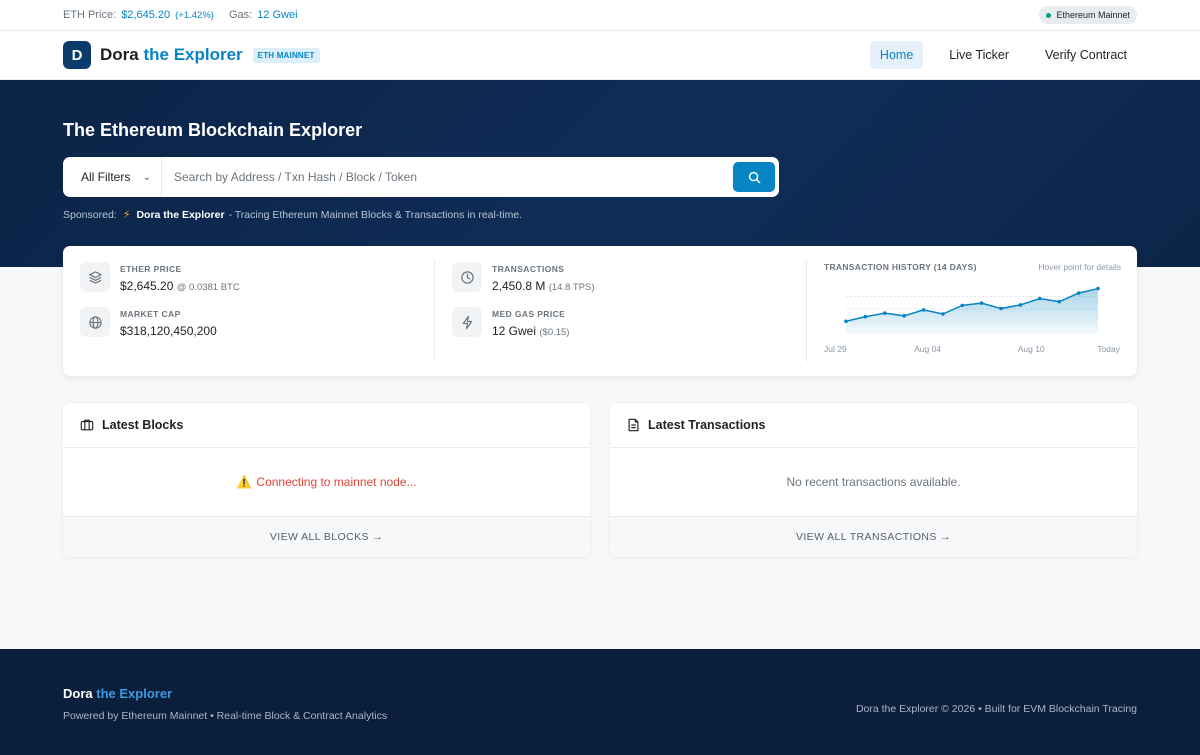  Describe the element at coordinates (180, 215) in the screenshot. I see `sponsored-name: Dora the Explorer` at that location.